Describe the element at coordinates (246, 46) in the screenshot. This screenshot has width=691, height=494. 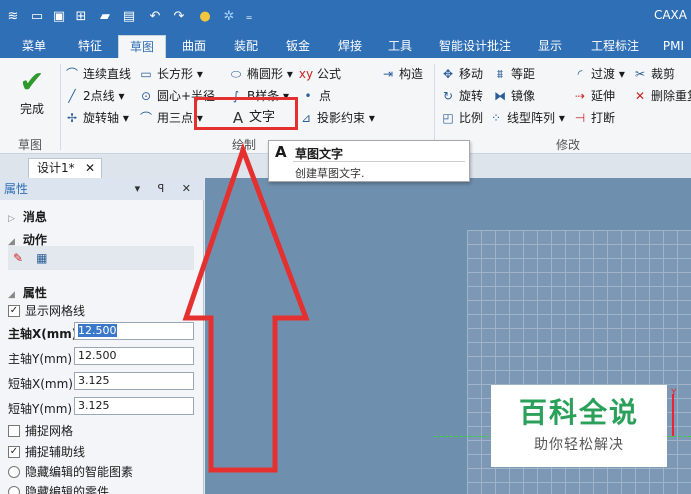
I see `tab-assembly: 装配` at that location.